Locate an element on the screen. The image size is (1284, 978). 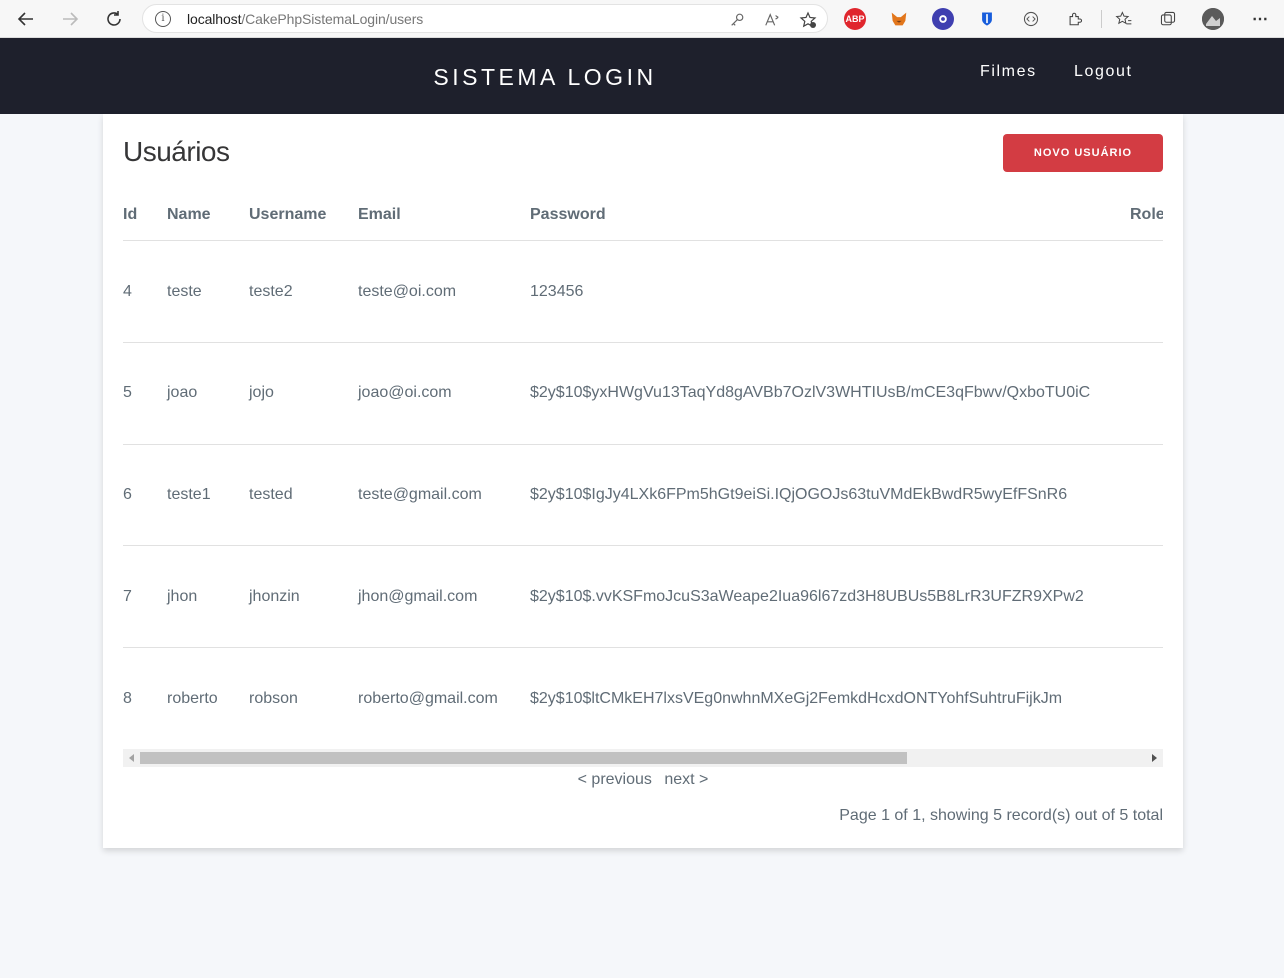
profile-avatar-icon is located at coordinates (1213, 19).